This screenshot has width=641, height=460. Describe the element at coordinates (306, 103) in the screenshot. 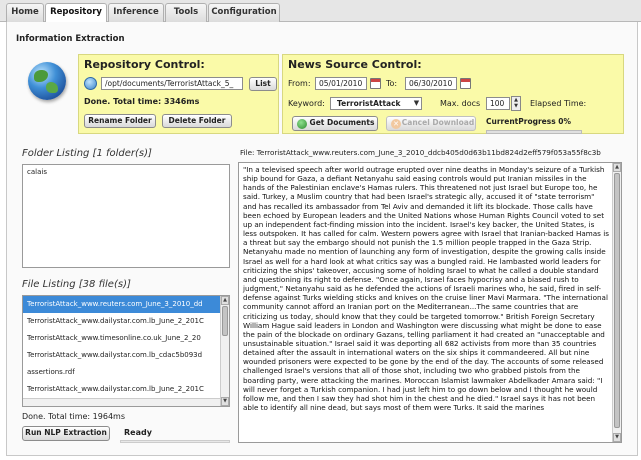

I see `keyword-label: Keyword:` at that location.